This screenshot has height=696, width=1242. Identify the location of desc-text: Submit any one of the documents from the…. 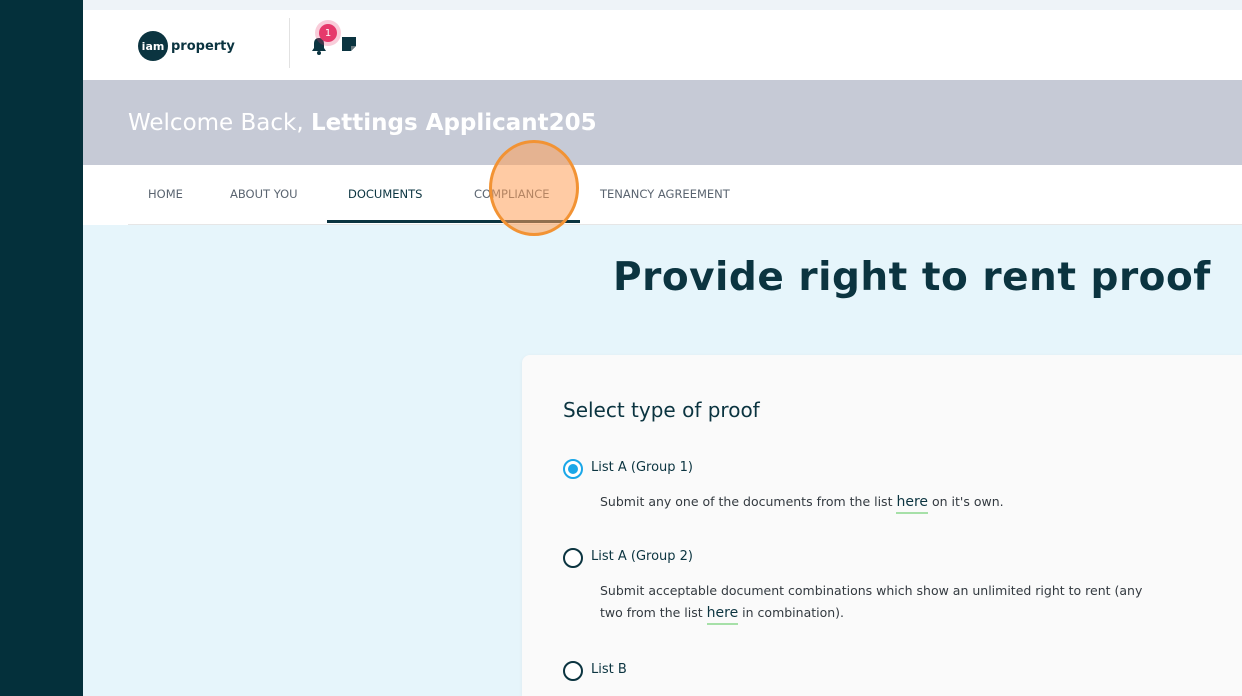
(748, 501).